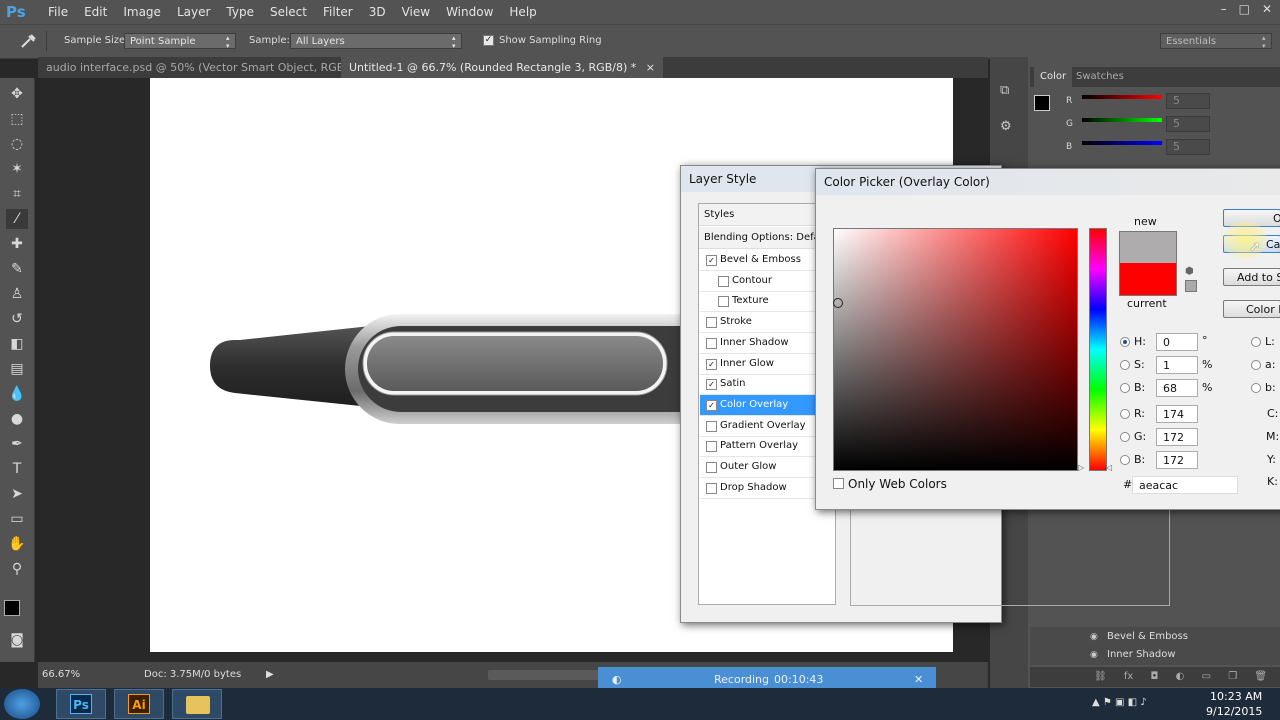  Describe the element at coordinates (488, 40) in the screenshot. I see `sampling-ring-checkbox: ✓` at that location.